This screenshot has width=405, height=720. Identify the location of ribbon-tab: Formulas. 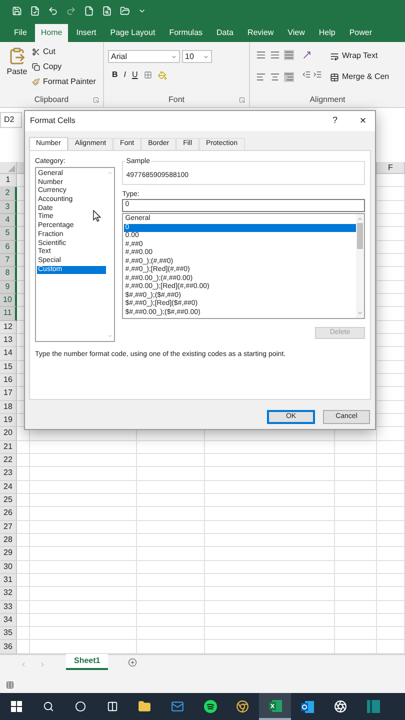
(186, 33).